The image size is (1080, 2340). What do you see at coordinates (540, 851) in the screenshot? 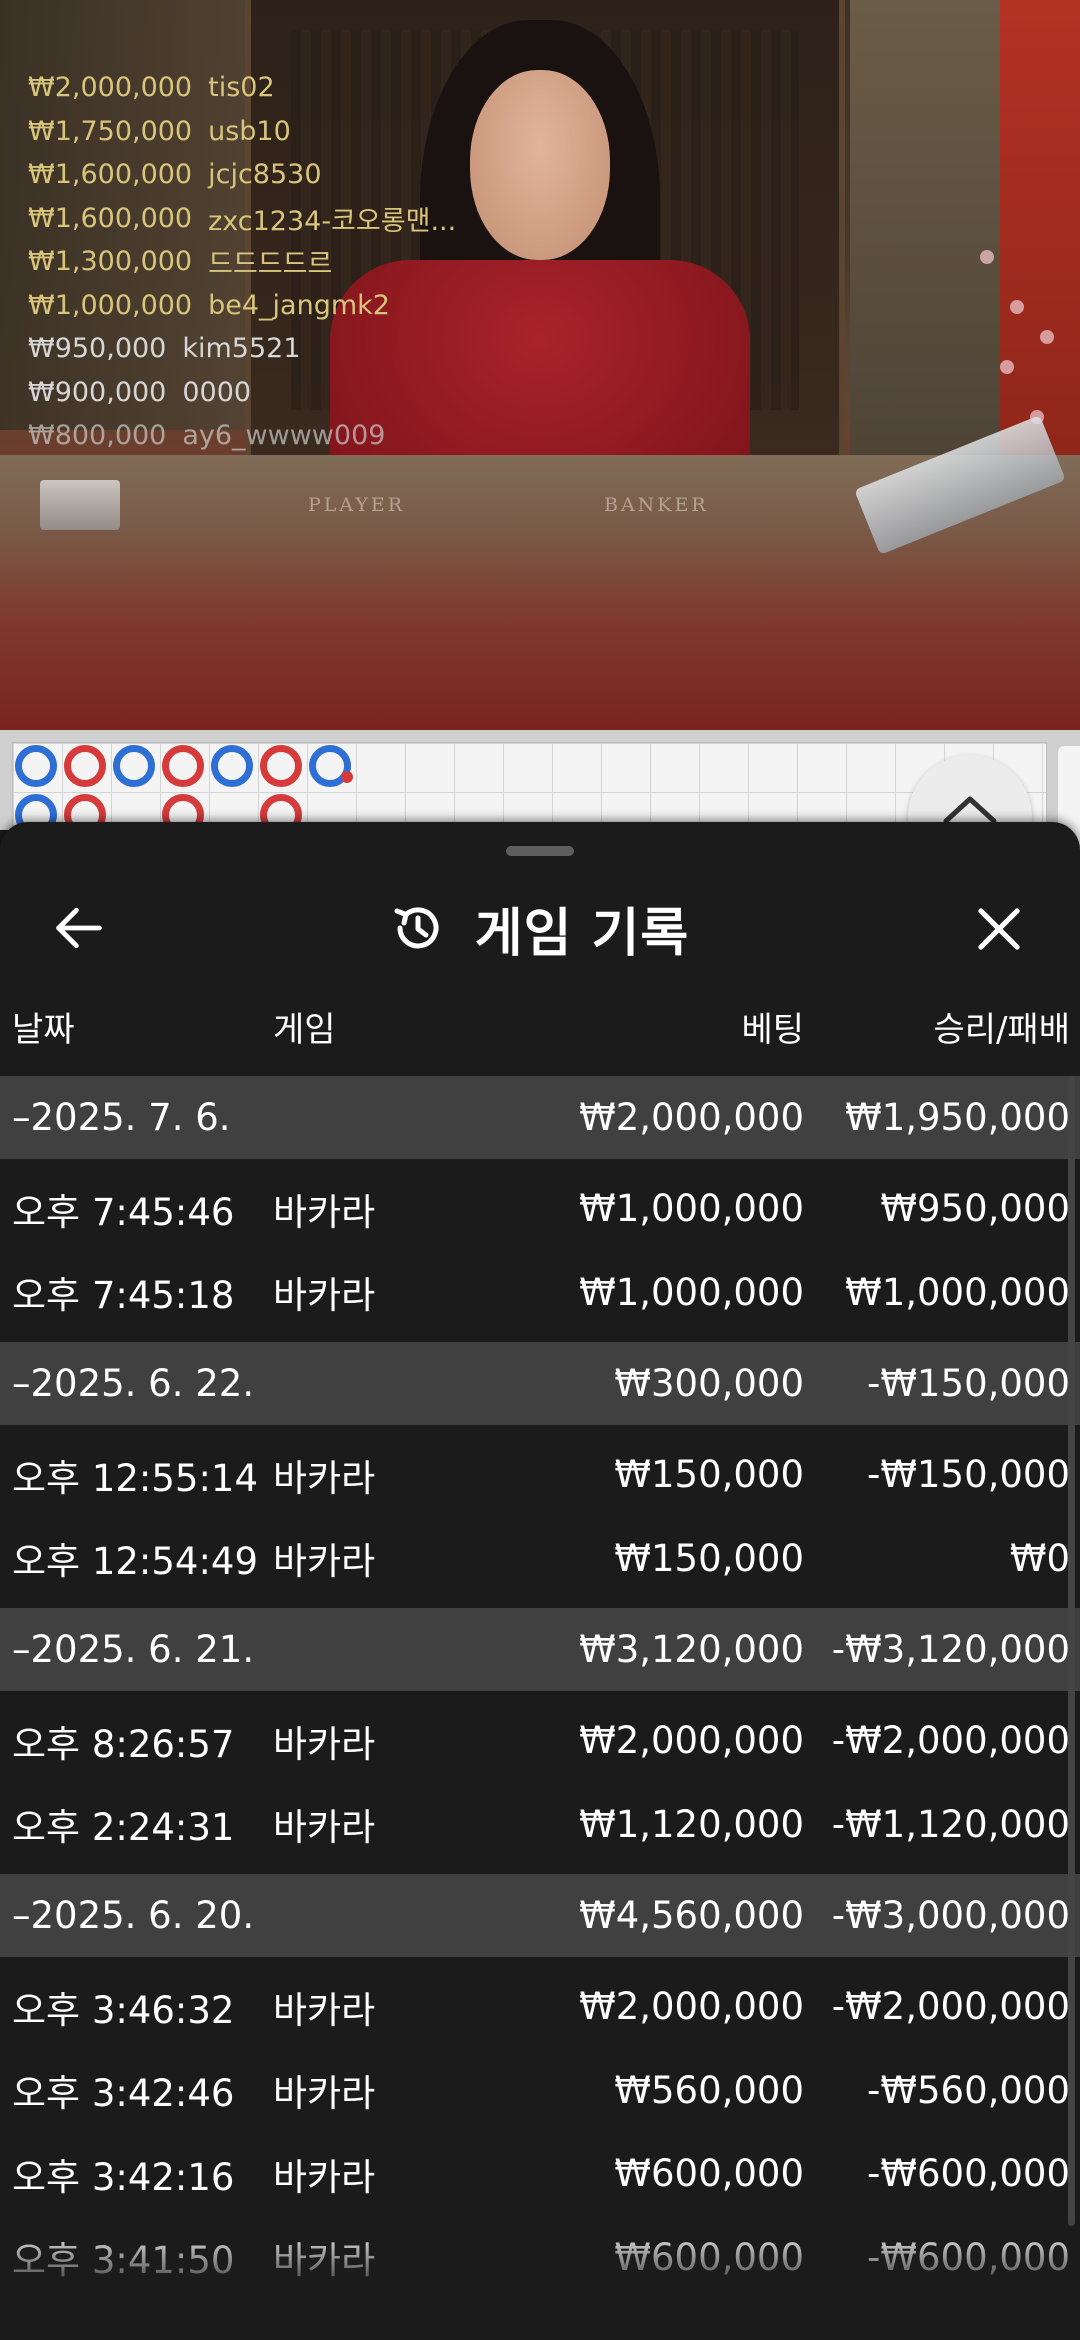
I see `drag-handle` at bounding box center [540, 851].